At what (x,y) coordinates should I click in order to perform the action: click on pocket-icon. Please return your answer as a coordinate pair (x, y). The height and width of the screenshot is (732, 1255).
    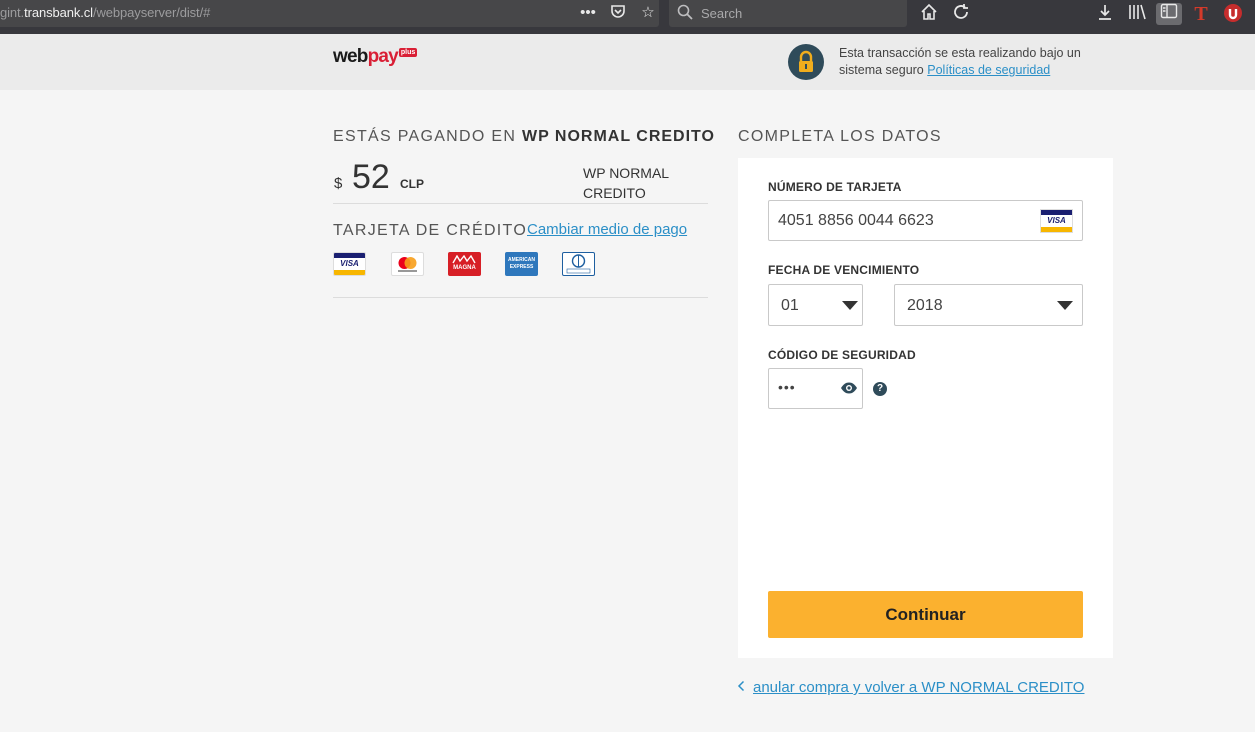
    Looking at the image, I should click on (618, 13).